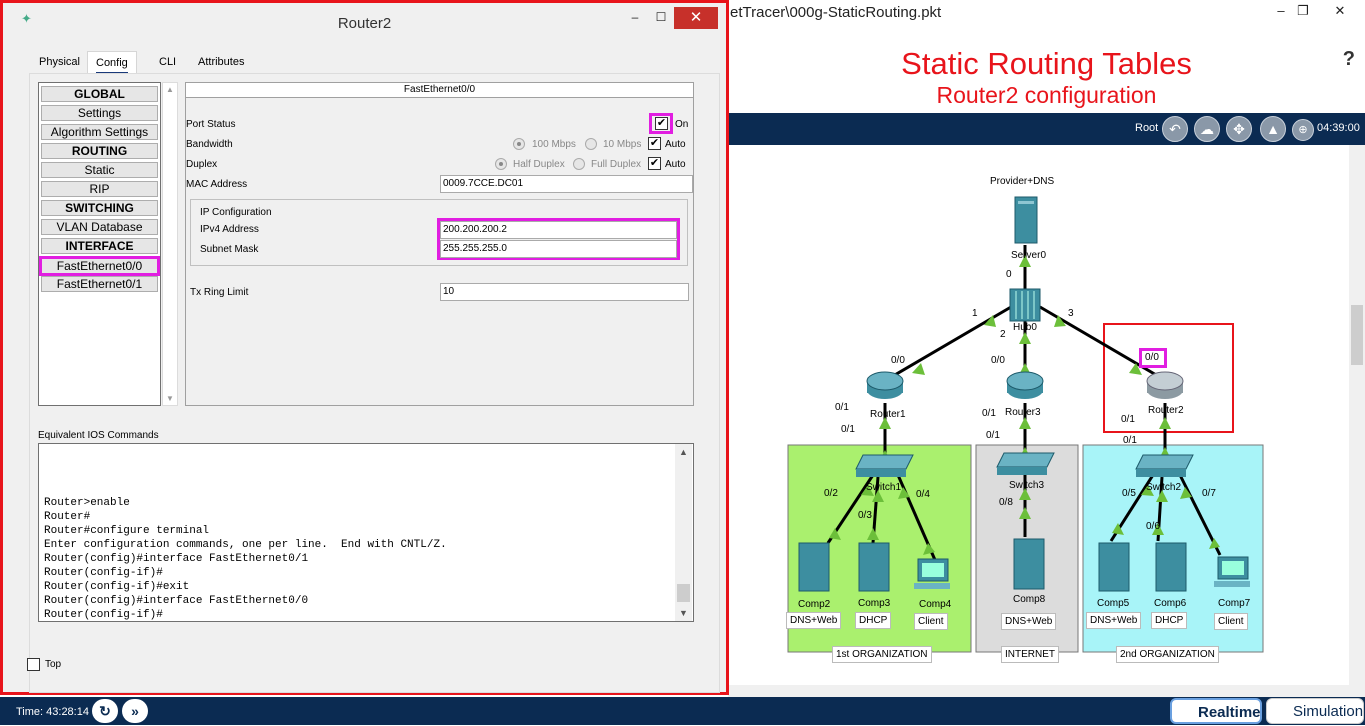 This screenshot has width=1365, height=726. I want to click on top-checkbox, so click(33, 664).